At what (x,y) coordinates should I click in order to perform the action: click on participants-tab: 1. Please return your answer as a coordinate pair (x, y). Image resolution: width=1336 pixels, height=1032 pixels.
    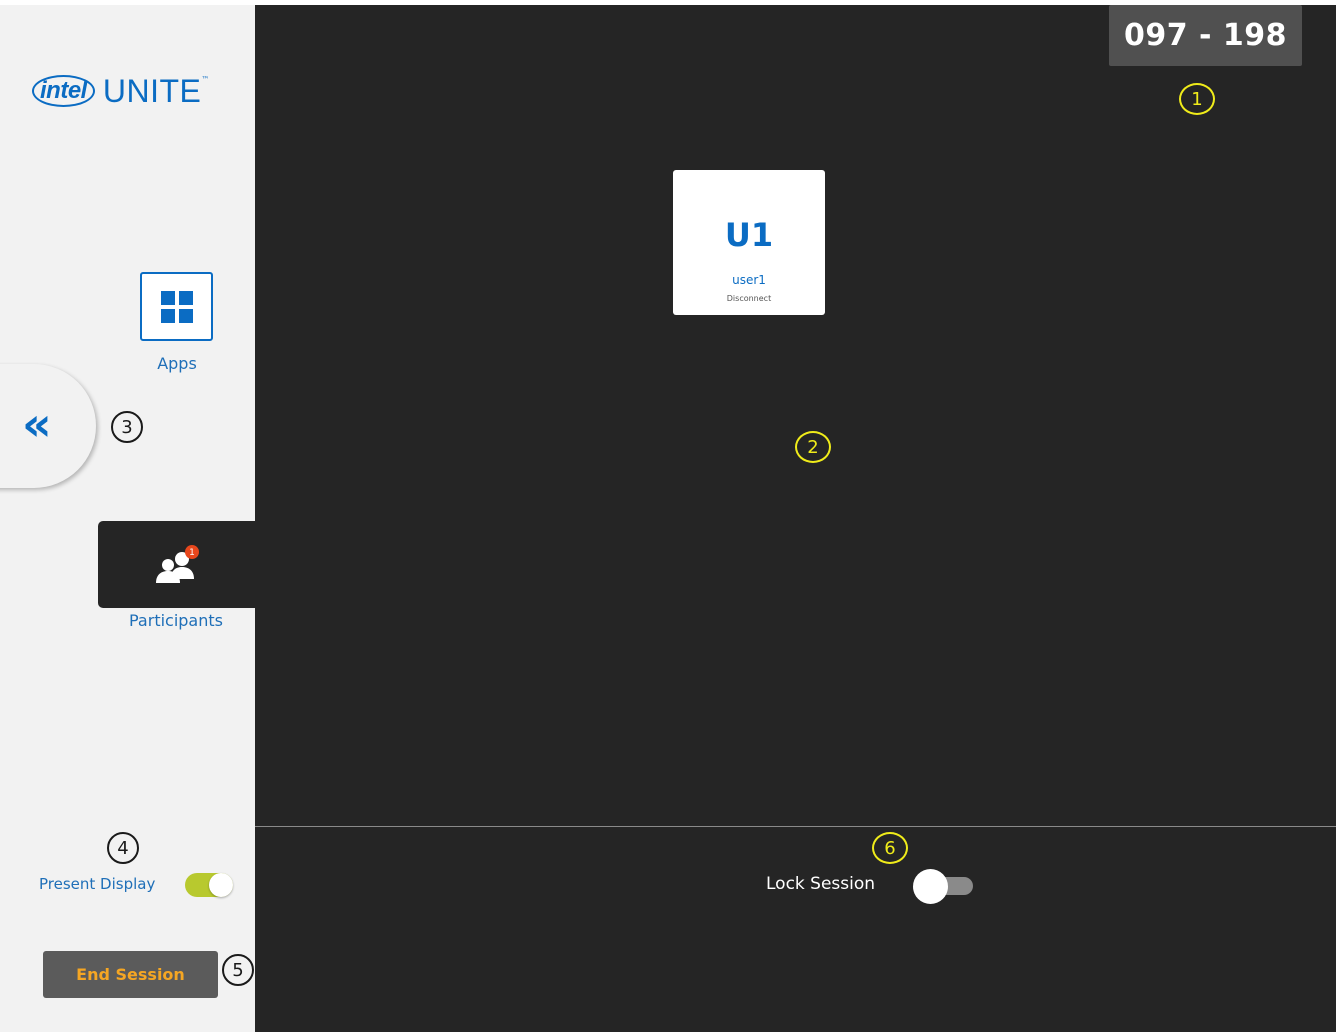
    Looking at the image, I should click on (176, 564).